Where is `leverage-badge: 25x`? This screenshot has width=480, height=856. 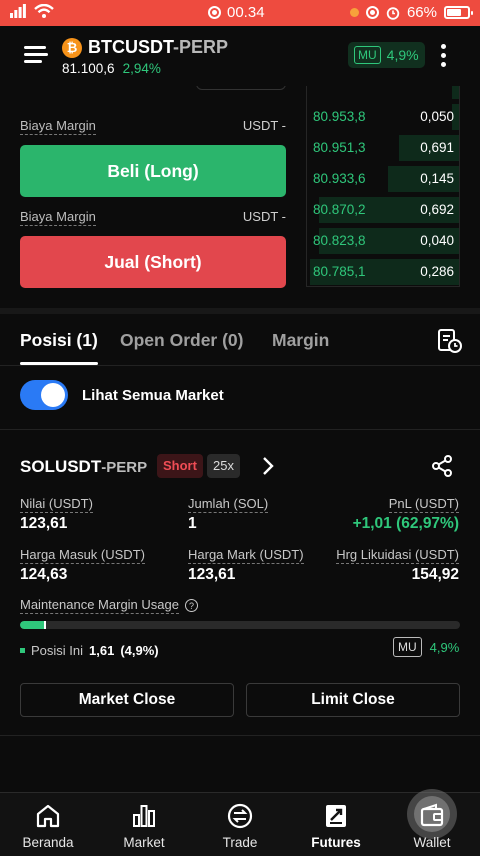
leverage-badge: 25x is located at coordinates (223, 466).